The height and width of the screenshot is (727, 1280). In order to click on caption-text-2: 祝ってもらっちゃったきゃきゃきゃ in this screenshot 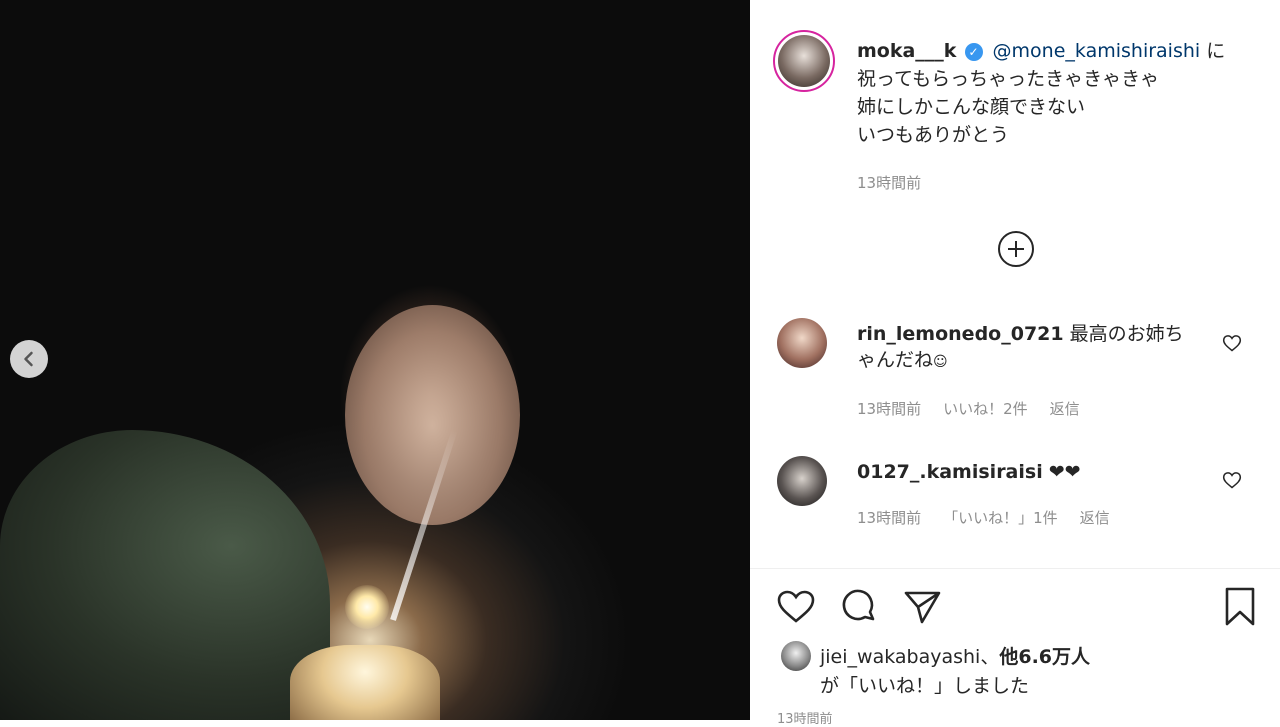, I will do `click(1008, 79)`.